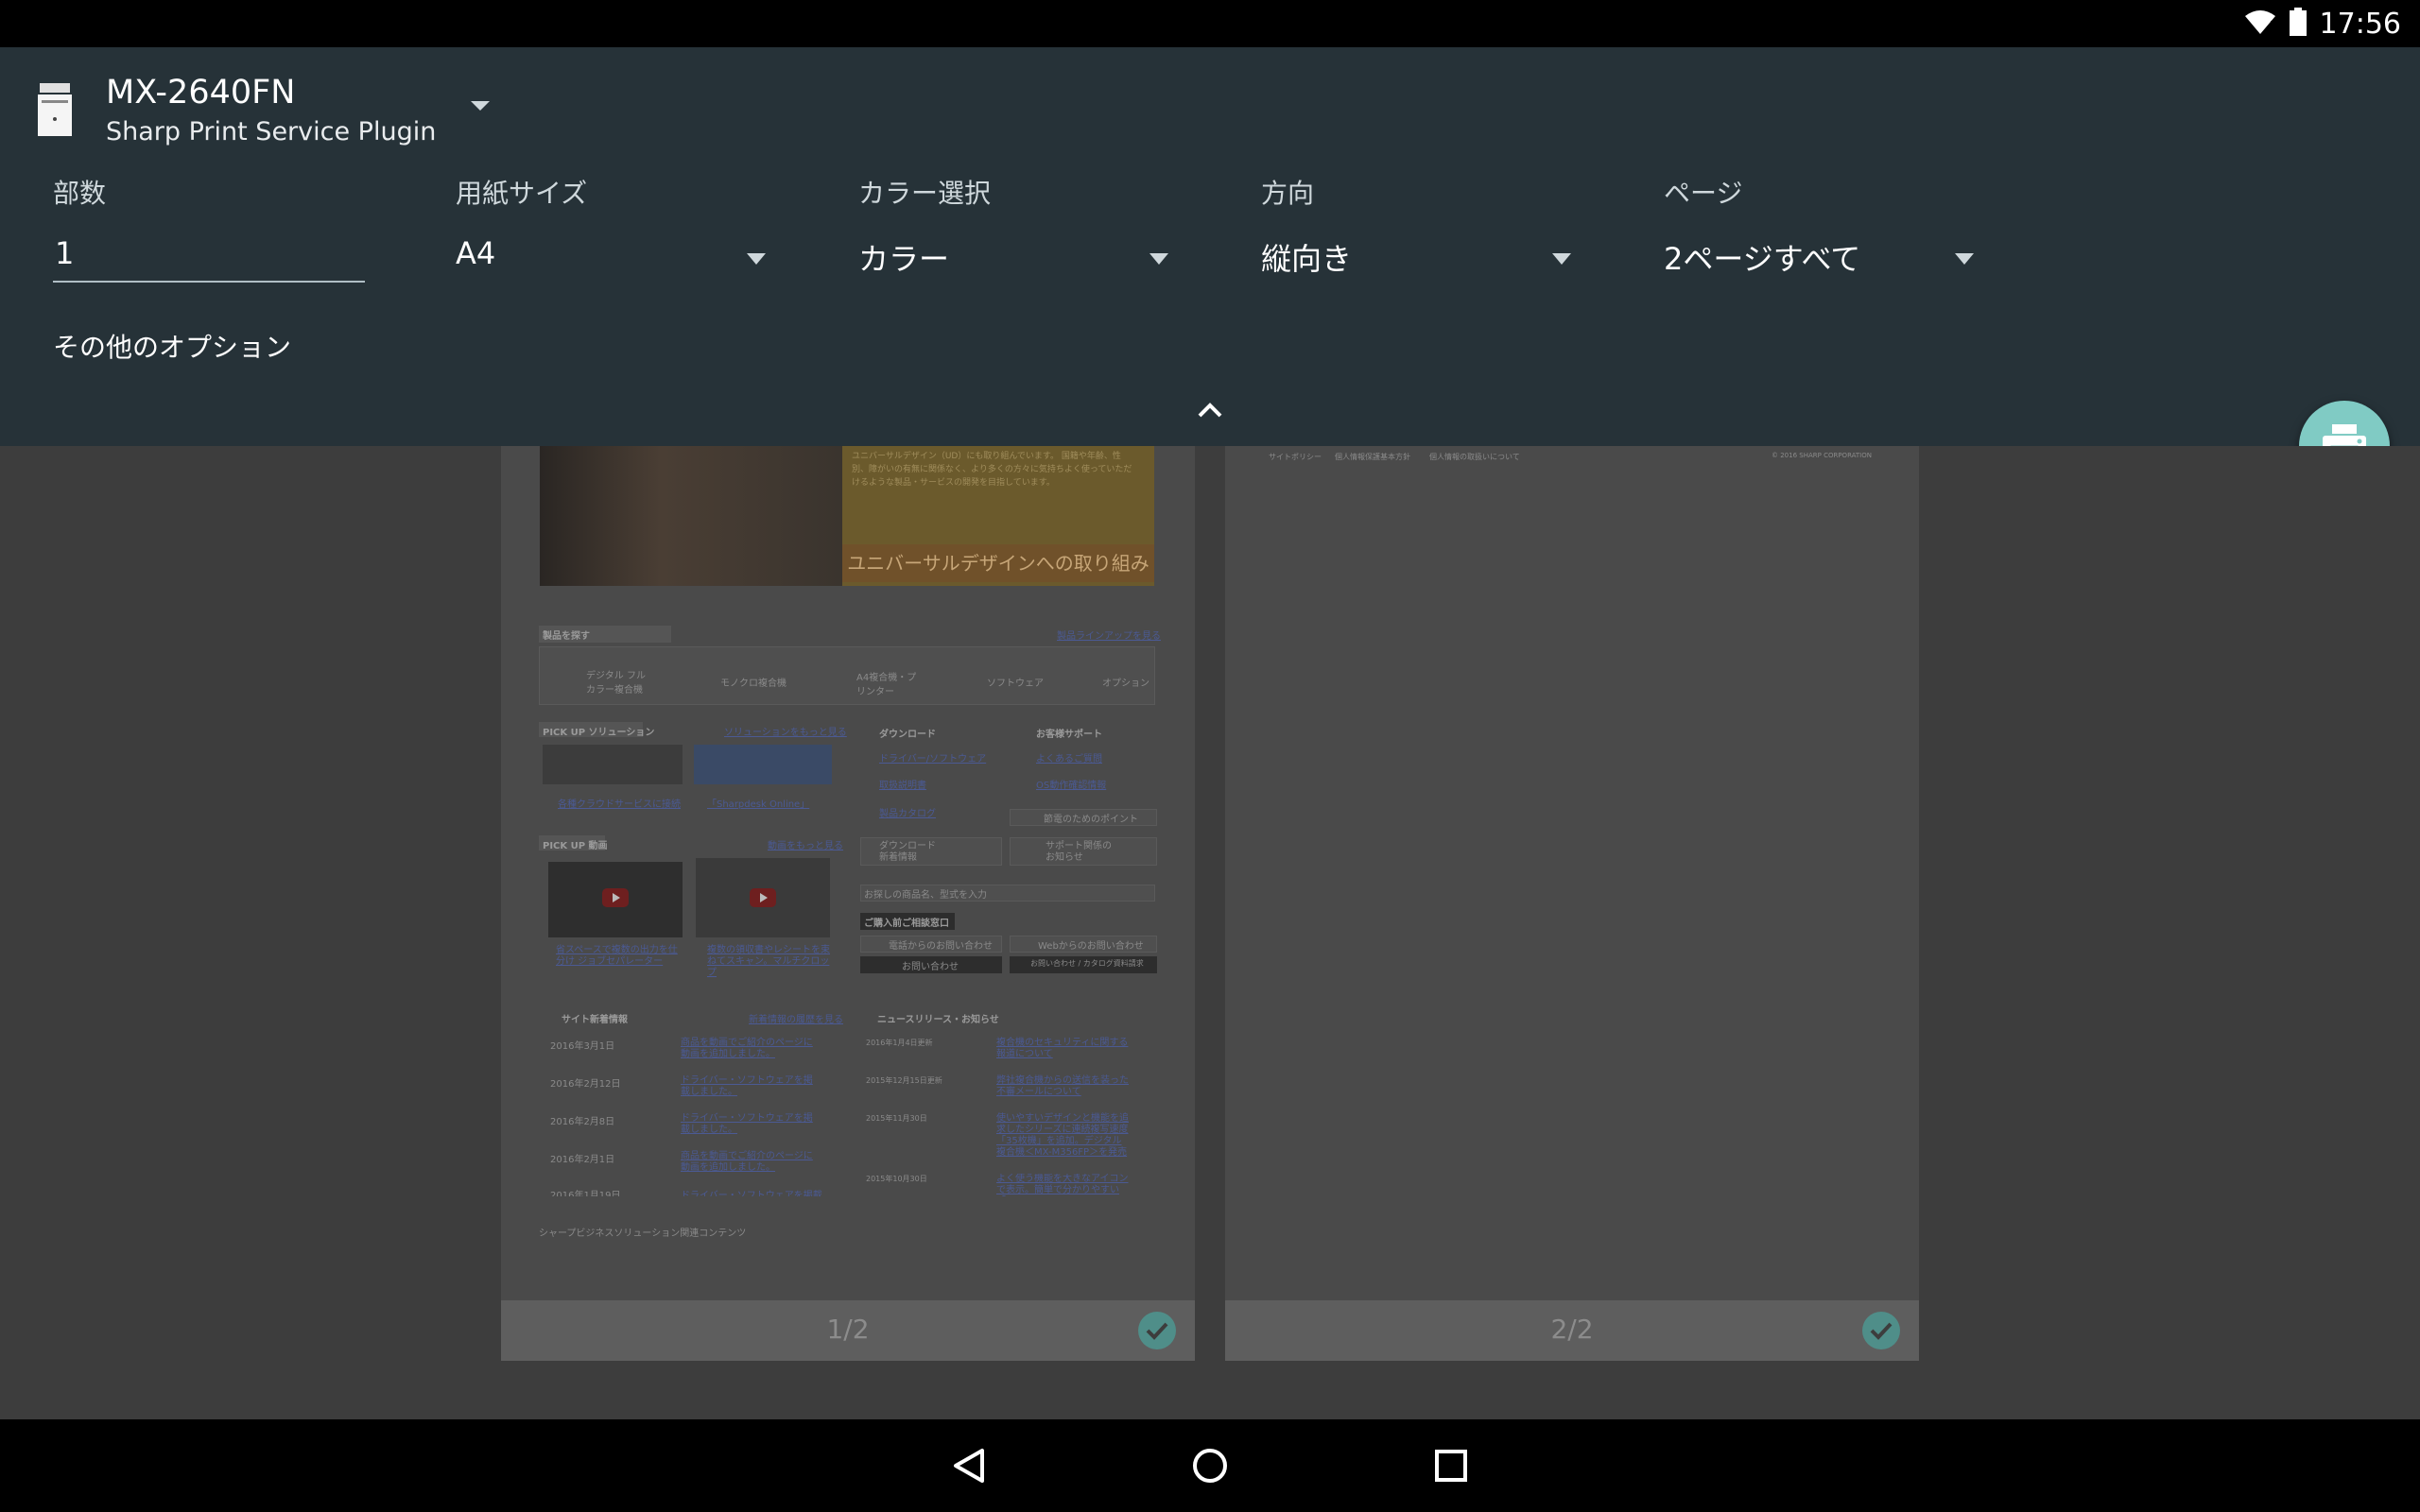 This screenshot has width=2420, height=1512. Describe the element at coordinates (582, 1122) in the screenshot. I see `news-date: 2016年2月8日` at that location.